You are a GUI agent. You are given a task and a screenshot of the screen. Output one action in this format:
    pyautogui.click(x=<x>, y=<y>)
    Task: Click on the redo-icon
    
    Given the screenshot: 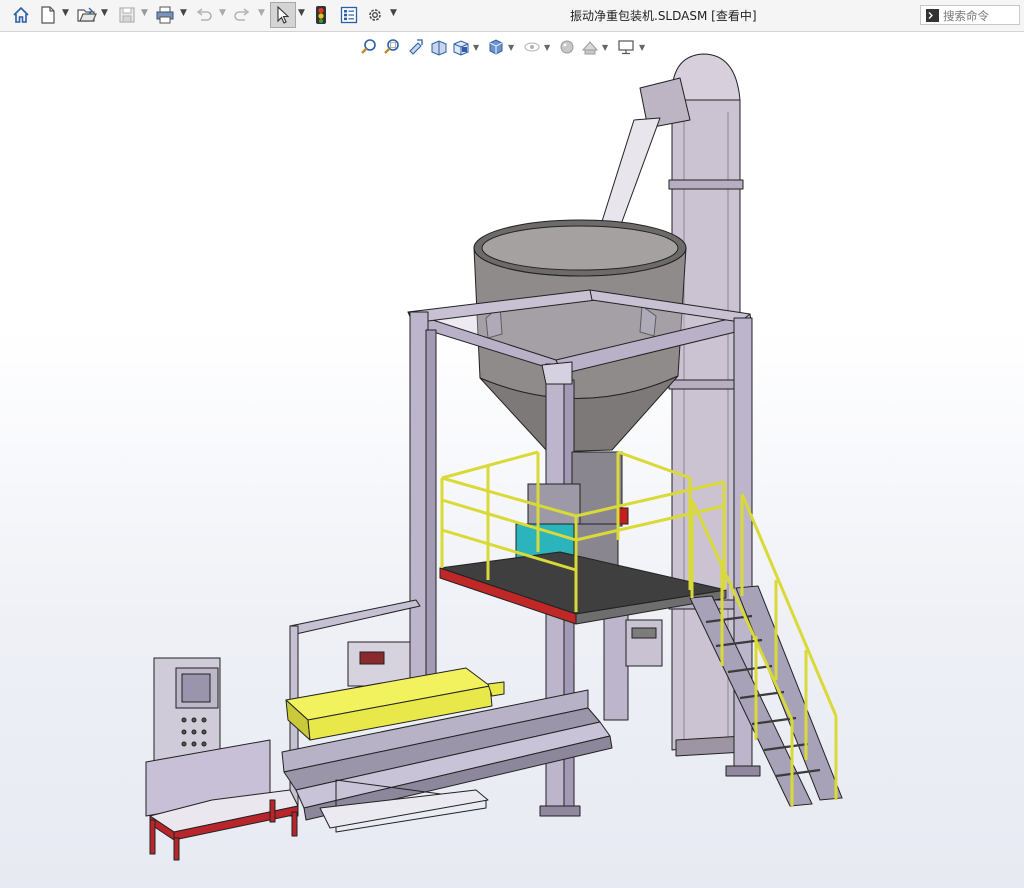 What is the action you would take?
    pyautogui.click(x=242, y=14)
    